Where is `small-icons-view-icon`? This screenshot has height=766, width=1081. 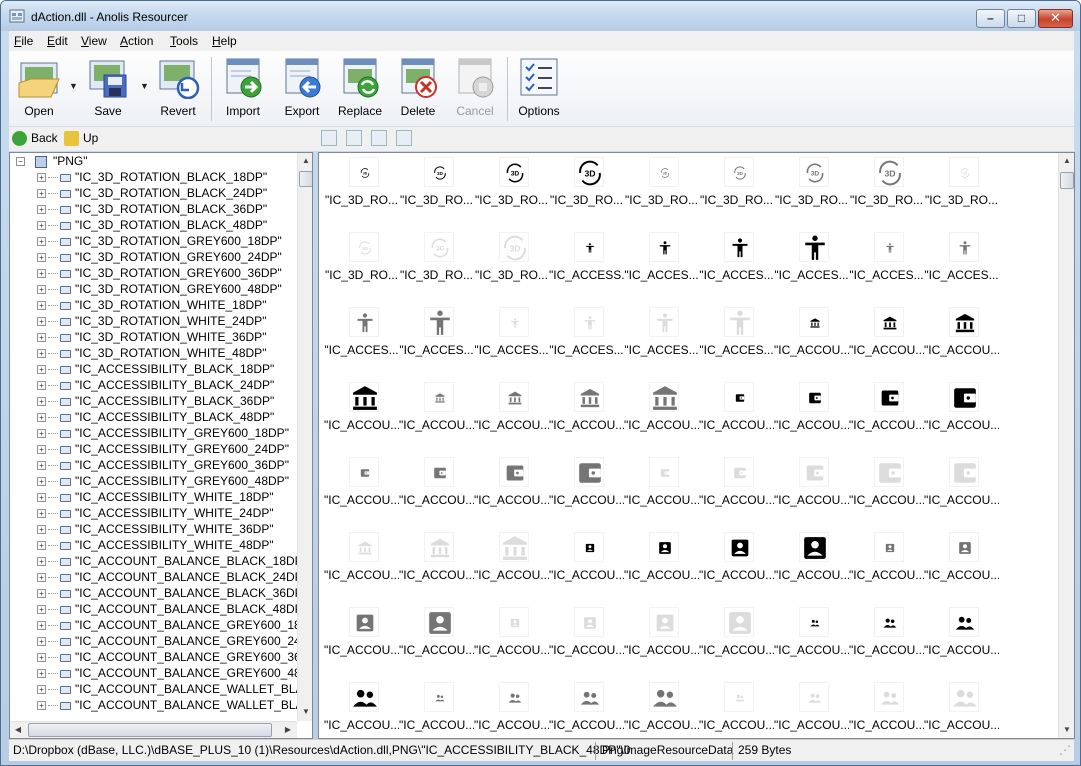
small-icons-view-icon is located at coordinates (354, 138).